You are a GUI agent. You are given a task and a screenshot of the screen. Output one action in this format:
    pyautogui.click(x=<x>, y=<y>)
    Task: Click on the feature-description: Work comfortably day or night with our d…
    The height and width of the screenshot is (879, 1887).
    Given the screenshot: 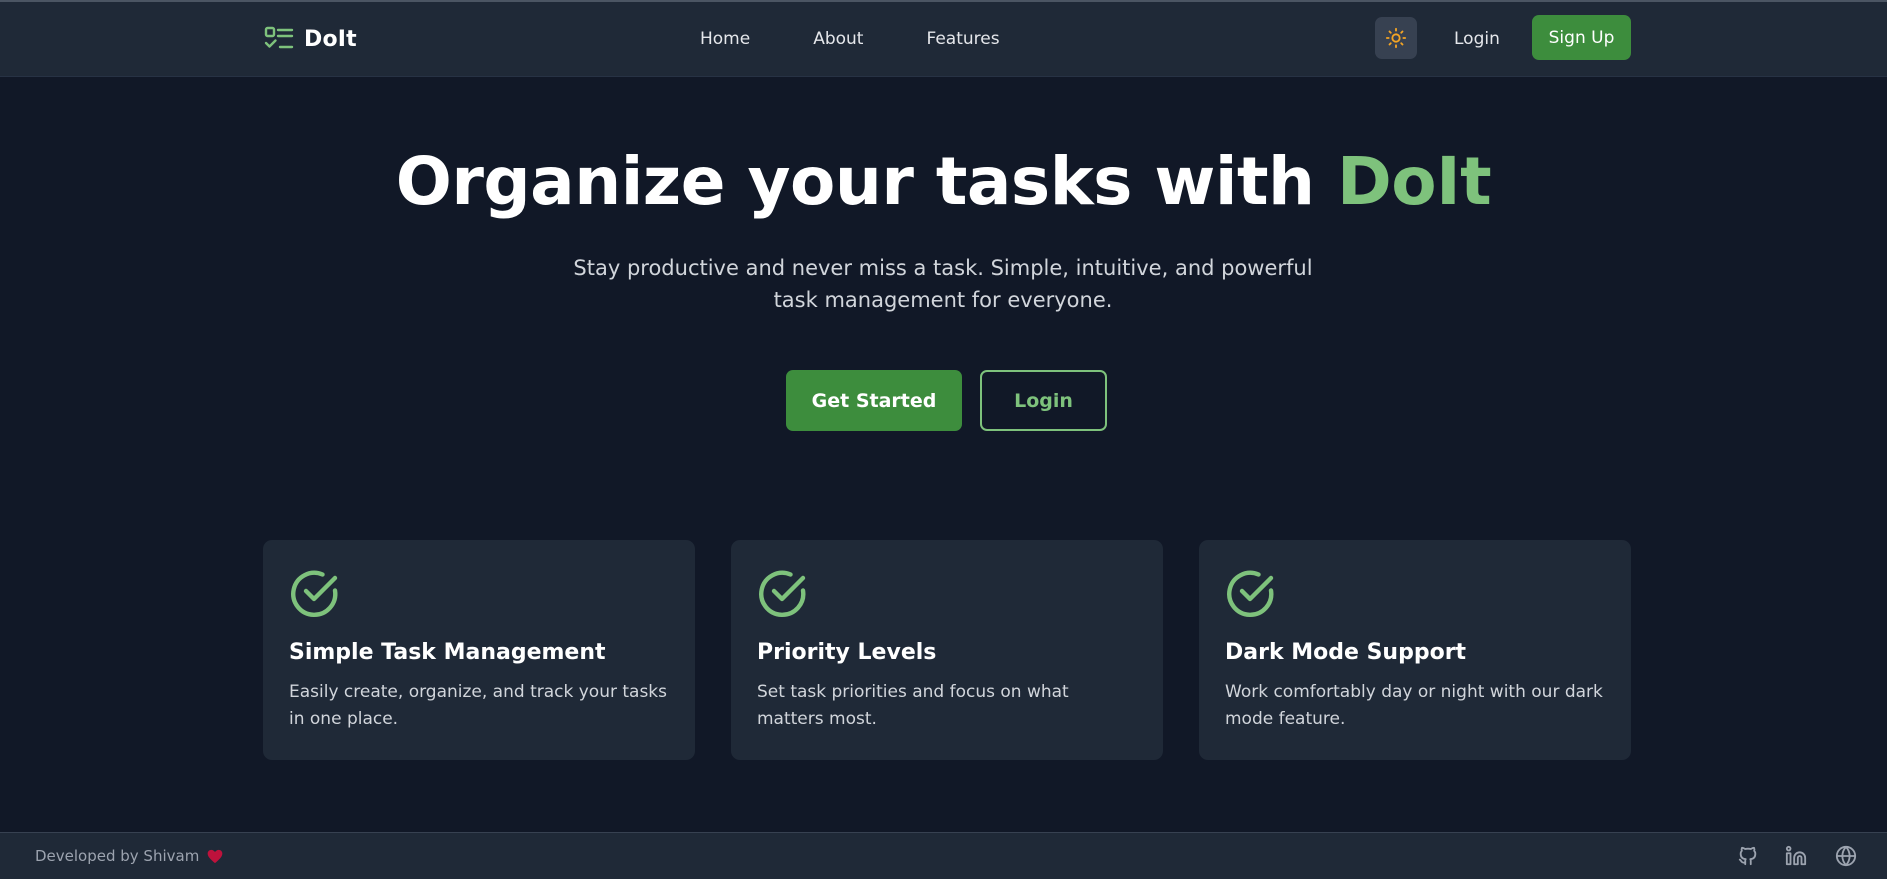 What is the action you would take?
    pyautogui.click(x=1414, y=705)
    